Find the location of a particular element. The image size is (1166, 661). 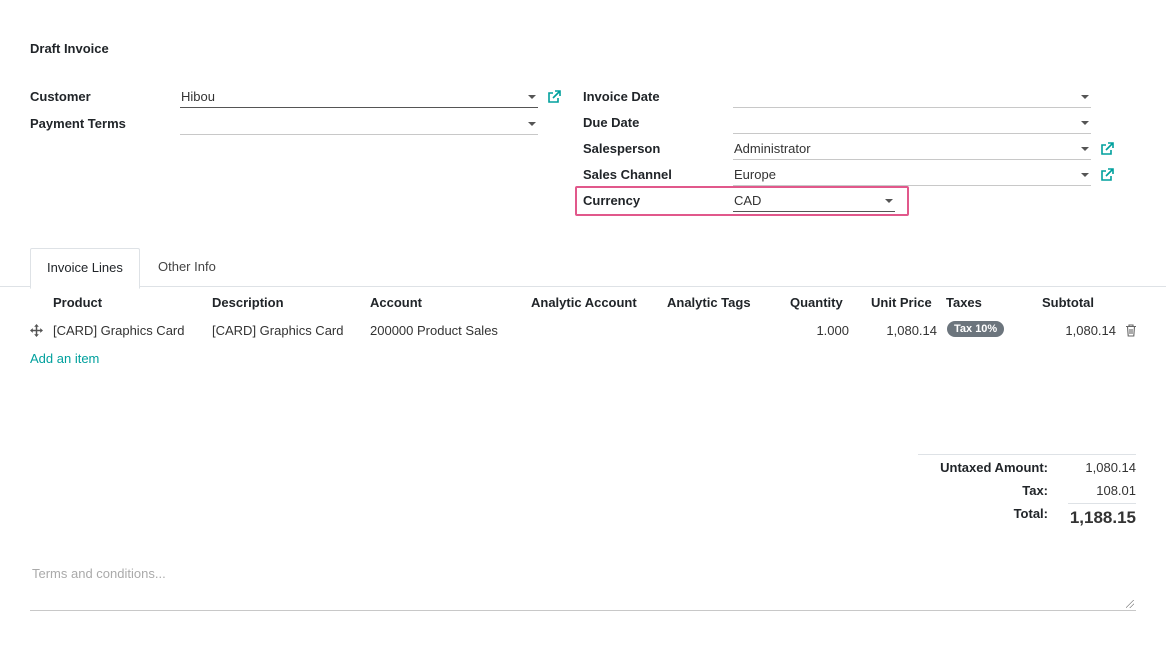

row-quantity: 1.000 is located at coordinates (819, 330).